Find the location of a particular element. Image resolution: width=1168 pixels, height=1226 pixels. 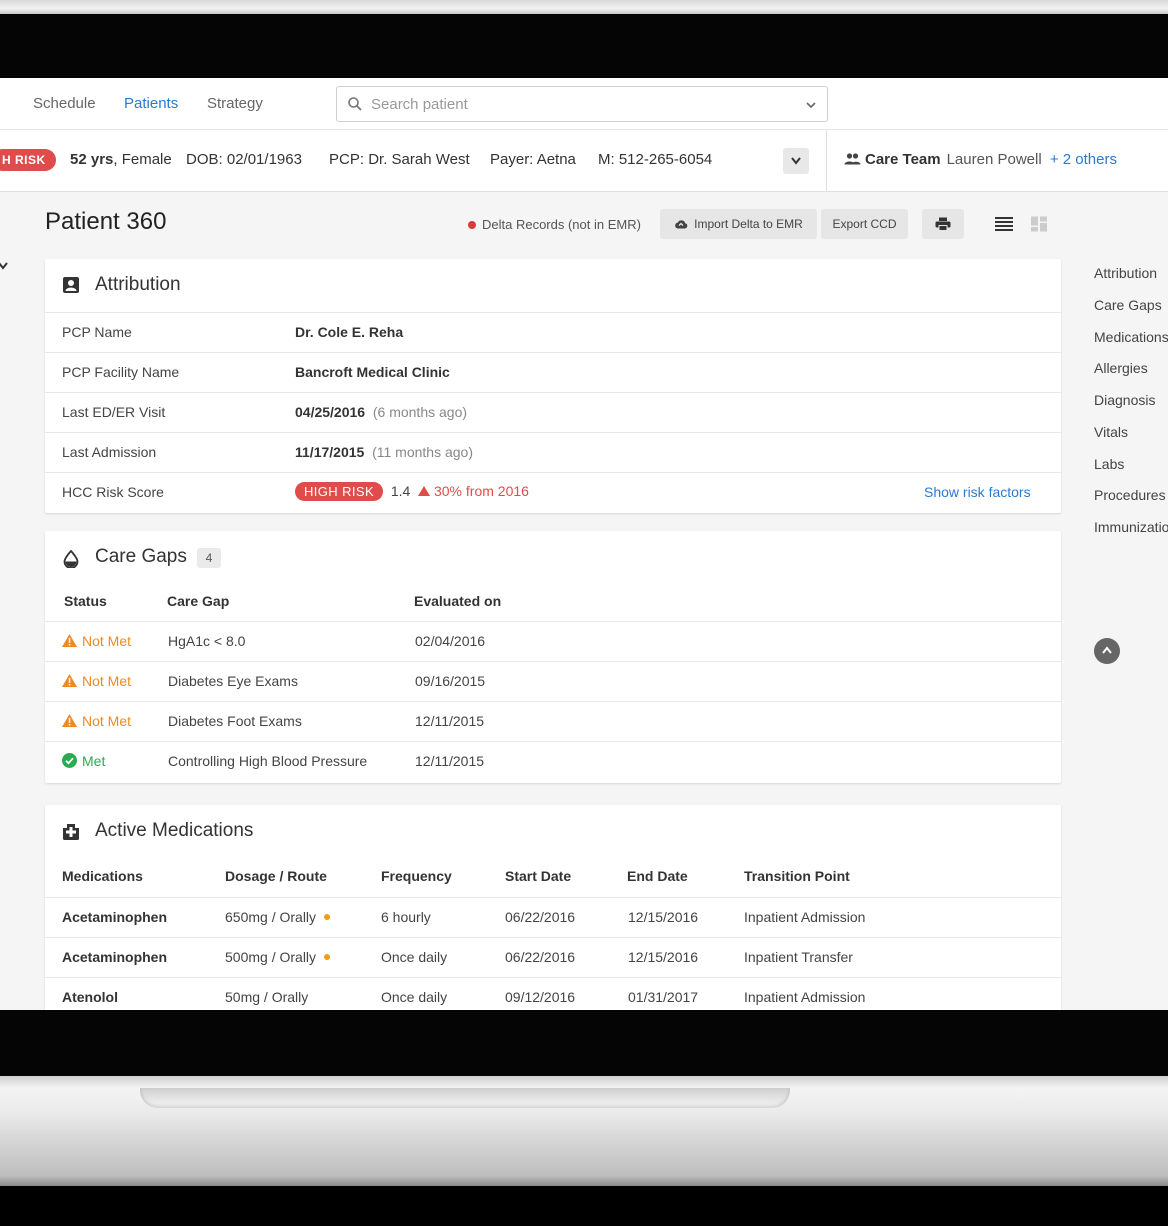

export-ccd-button: Export CCD is located at coordinates (864, 224).